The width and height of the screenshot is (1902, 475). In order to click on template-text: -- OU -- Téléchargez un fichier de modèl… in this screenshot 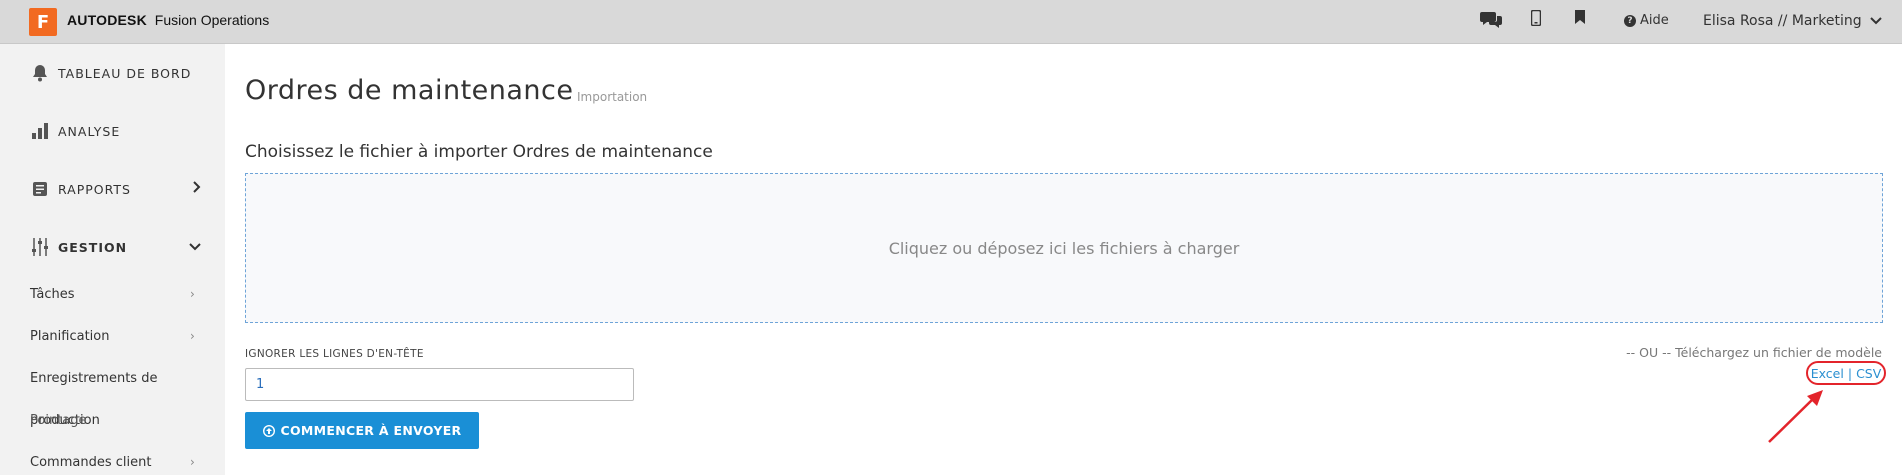, I will do `click(1754, 352)`.